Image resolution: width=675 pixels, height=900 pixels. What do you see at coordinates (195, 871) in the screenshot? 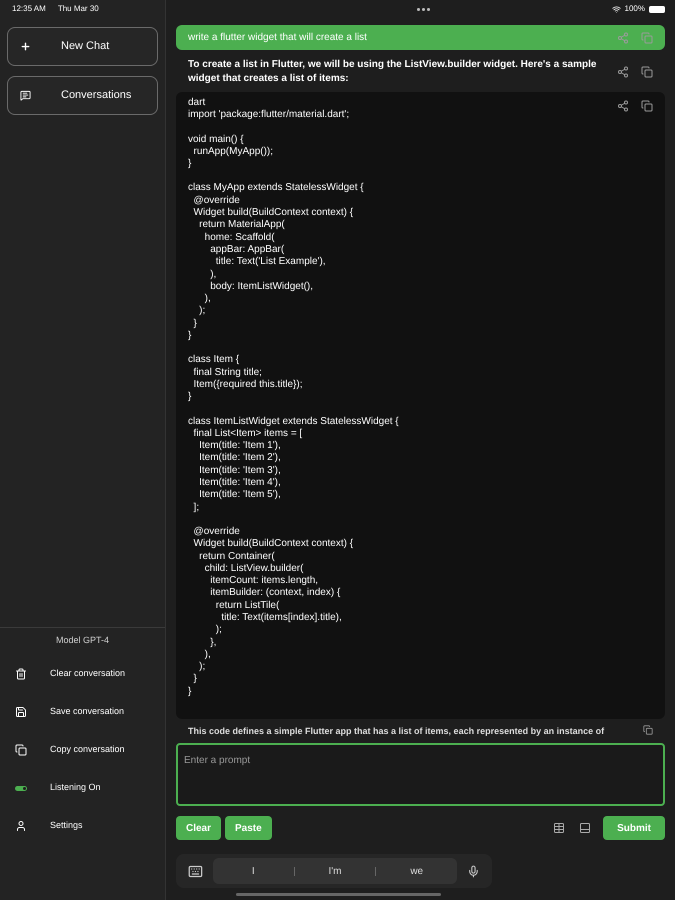
I see `keyboard-icon` at bounding box center [195, 871].